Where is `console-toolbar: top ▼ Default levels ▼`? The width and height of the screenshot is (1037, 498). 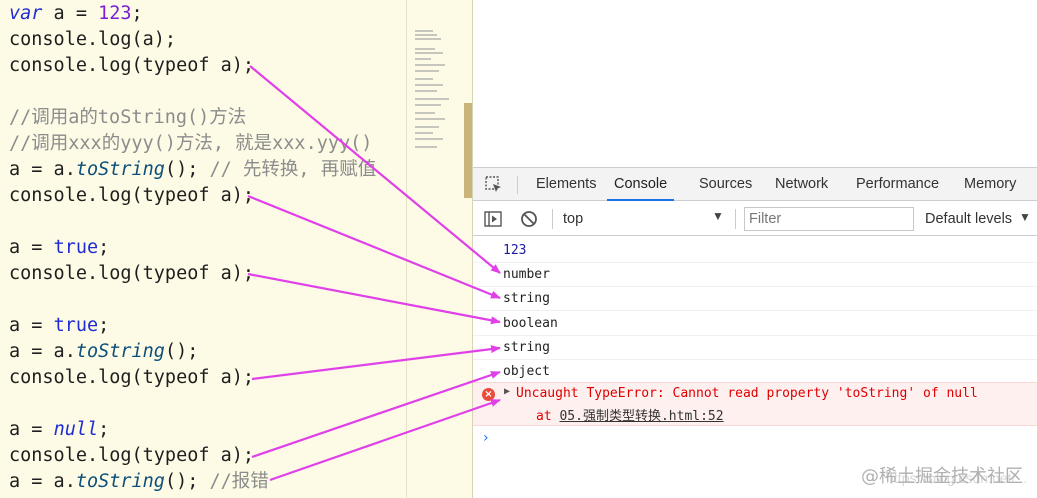
console-toolbar: top ▼ Default levels ▼ is located at coordinates (755, 219).